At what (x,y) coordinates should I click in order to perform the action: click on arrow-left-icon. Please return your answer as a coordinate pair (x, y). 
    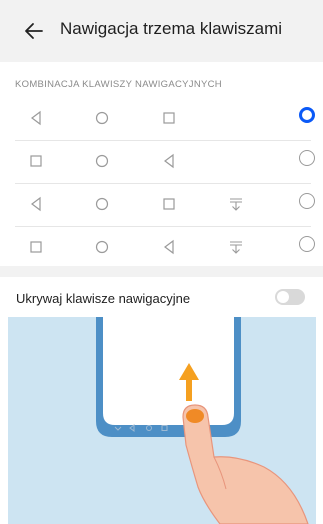
    Looking at the image, I should click on (34, 31).